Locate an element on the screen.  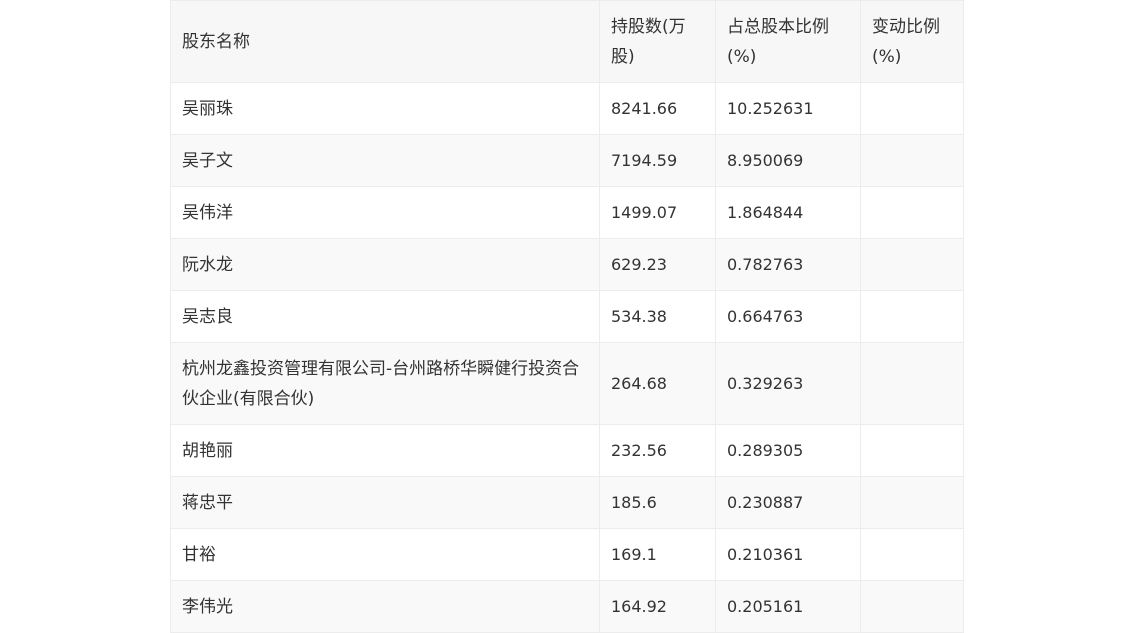
table-row: 李伟光 164.92 0.205161 is located at coordinates (567, 606).